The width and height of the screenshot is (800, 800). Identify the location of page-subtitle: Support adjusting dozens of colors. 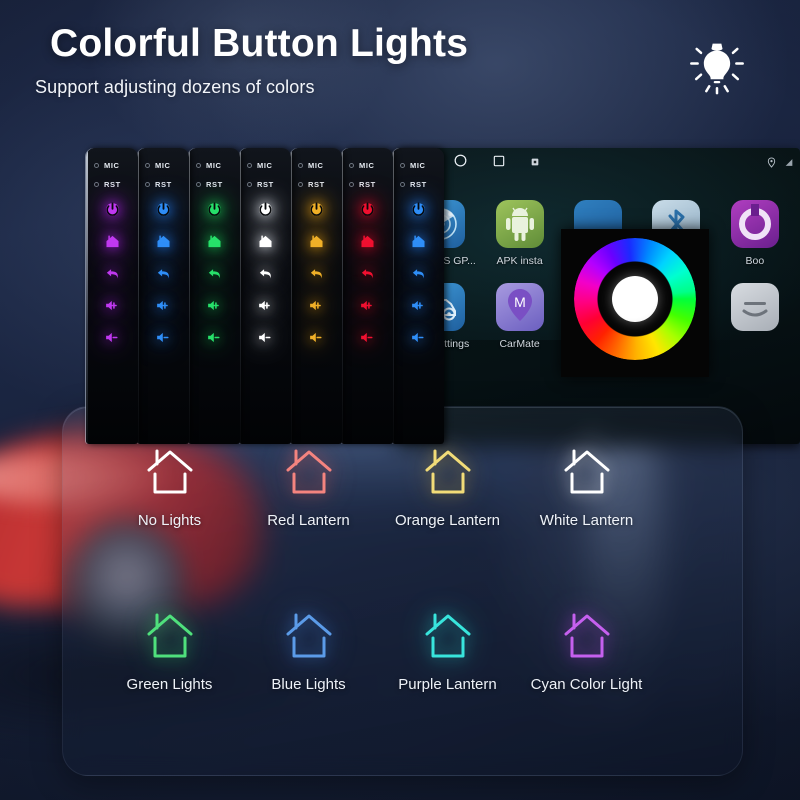
(175, 87).